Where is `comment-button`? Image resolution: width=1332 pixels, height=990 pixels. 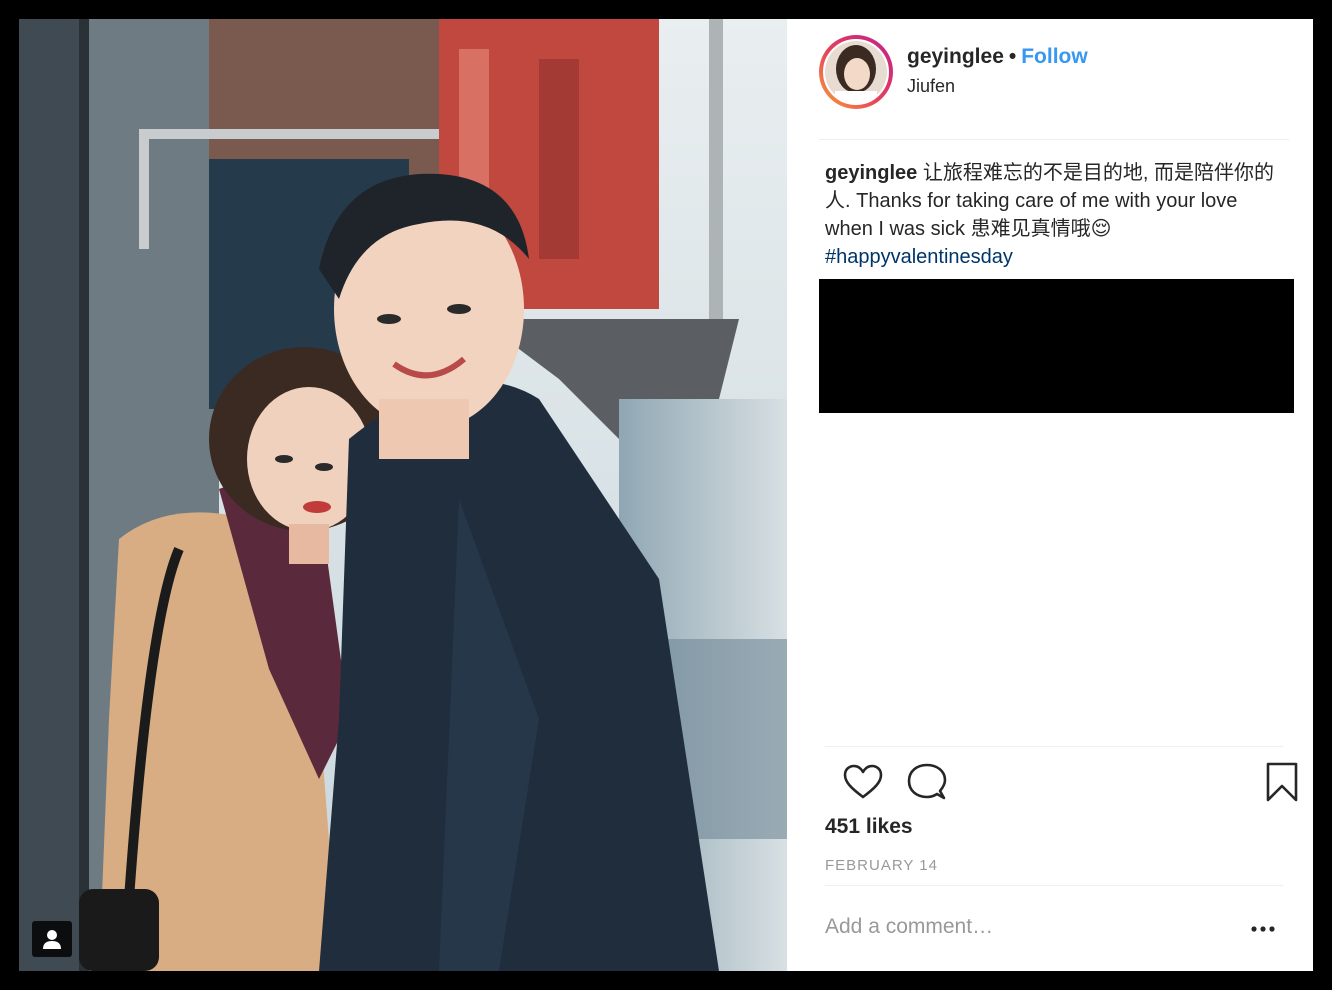
comment-button is located at coordinates (927, 784).